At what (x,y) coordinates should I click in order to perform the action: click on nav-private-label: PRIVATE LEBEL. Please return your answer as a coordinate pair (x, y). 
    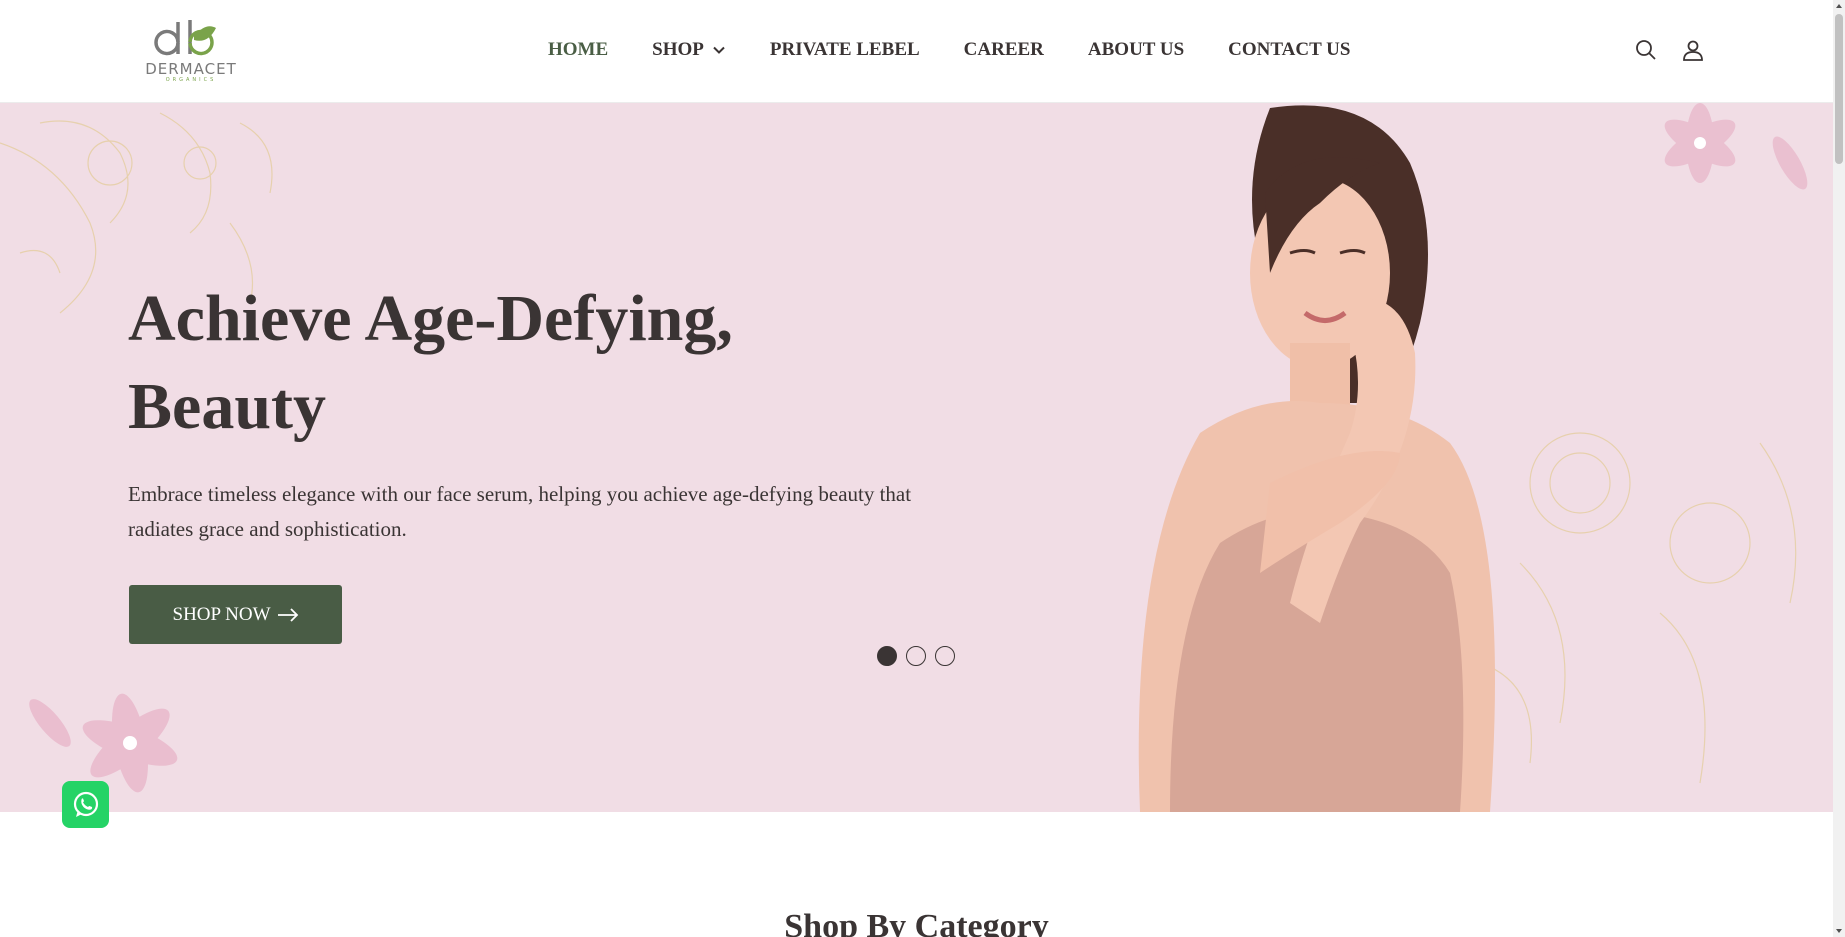
    Looking at the image, I should click on (845, 50).